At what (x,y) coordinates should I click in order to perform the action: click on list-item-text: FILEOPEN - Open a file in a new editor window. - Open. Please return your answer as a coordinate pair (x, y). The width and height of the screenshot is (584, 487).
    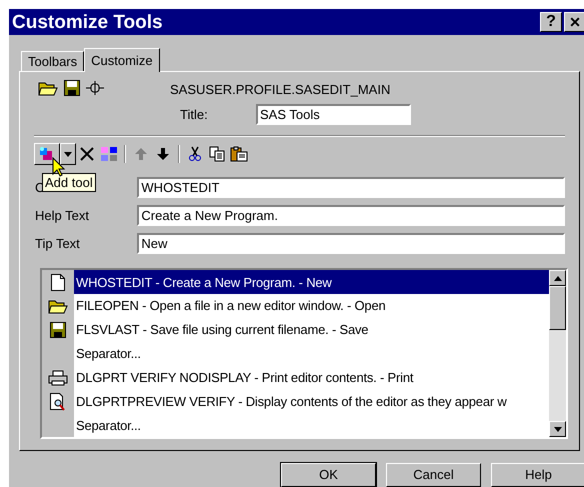
    Looking at the image, I should click on (230, 306).